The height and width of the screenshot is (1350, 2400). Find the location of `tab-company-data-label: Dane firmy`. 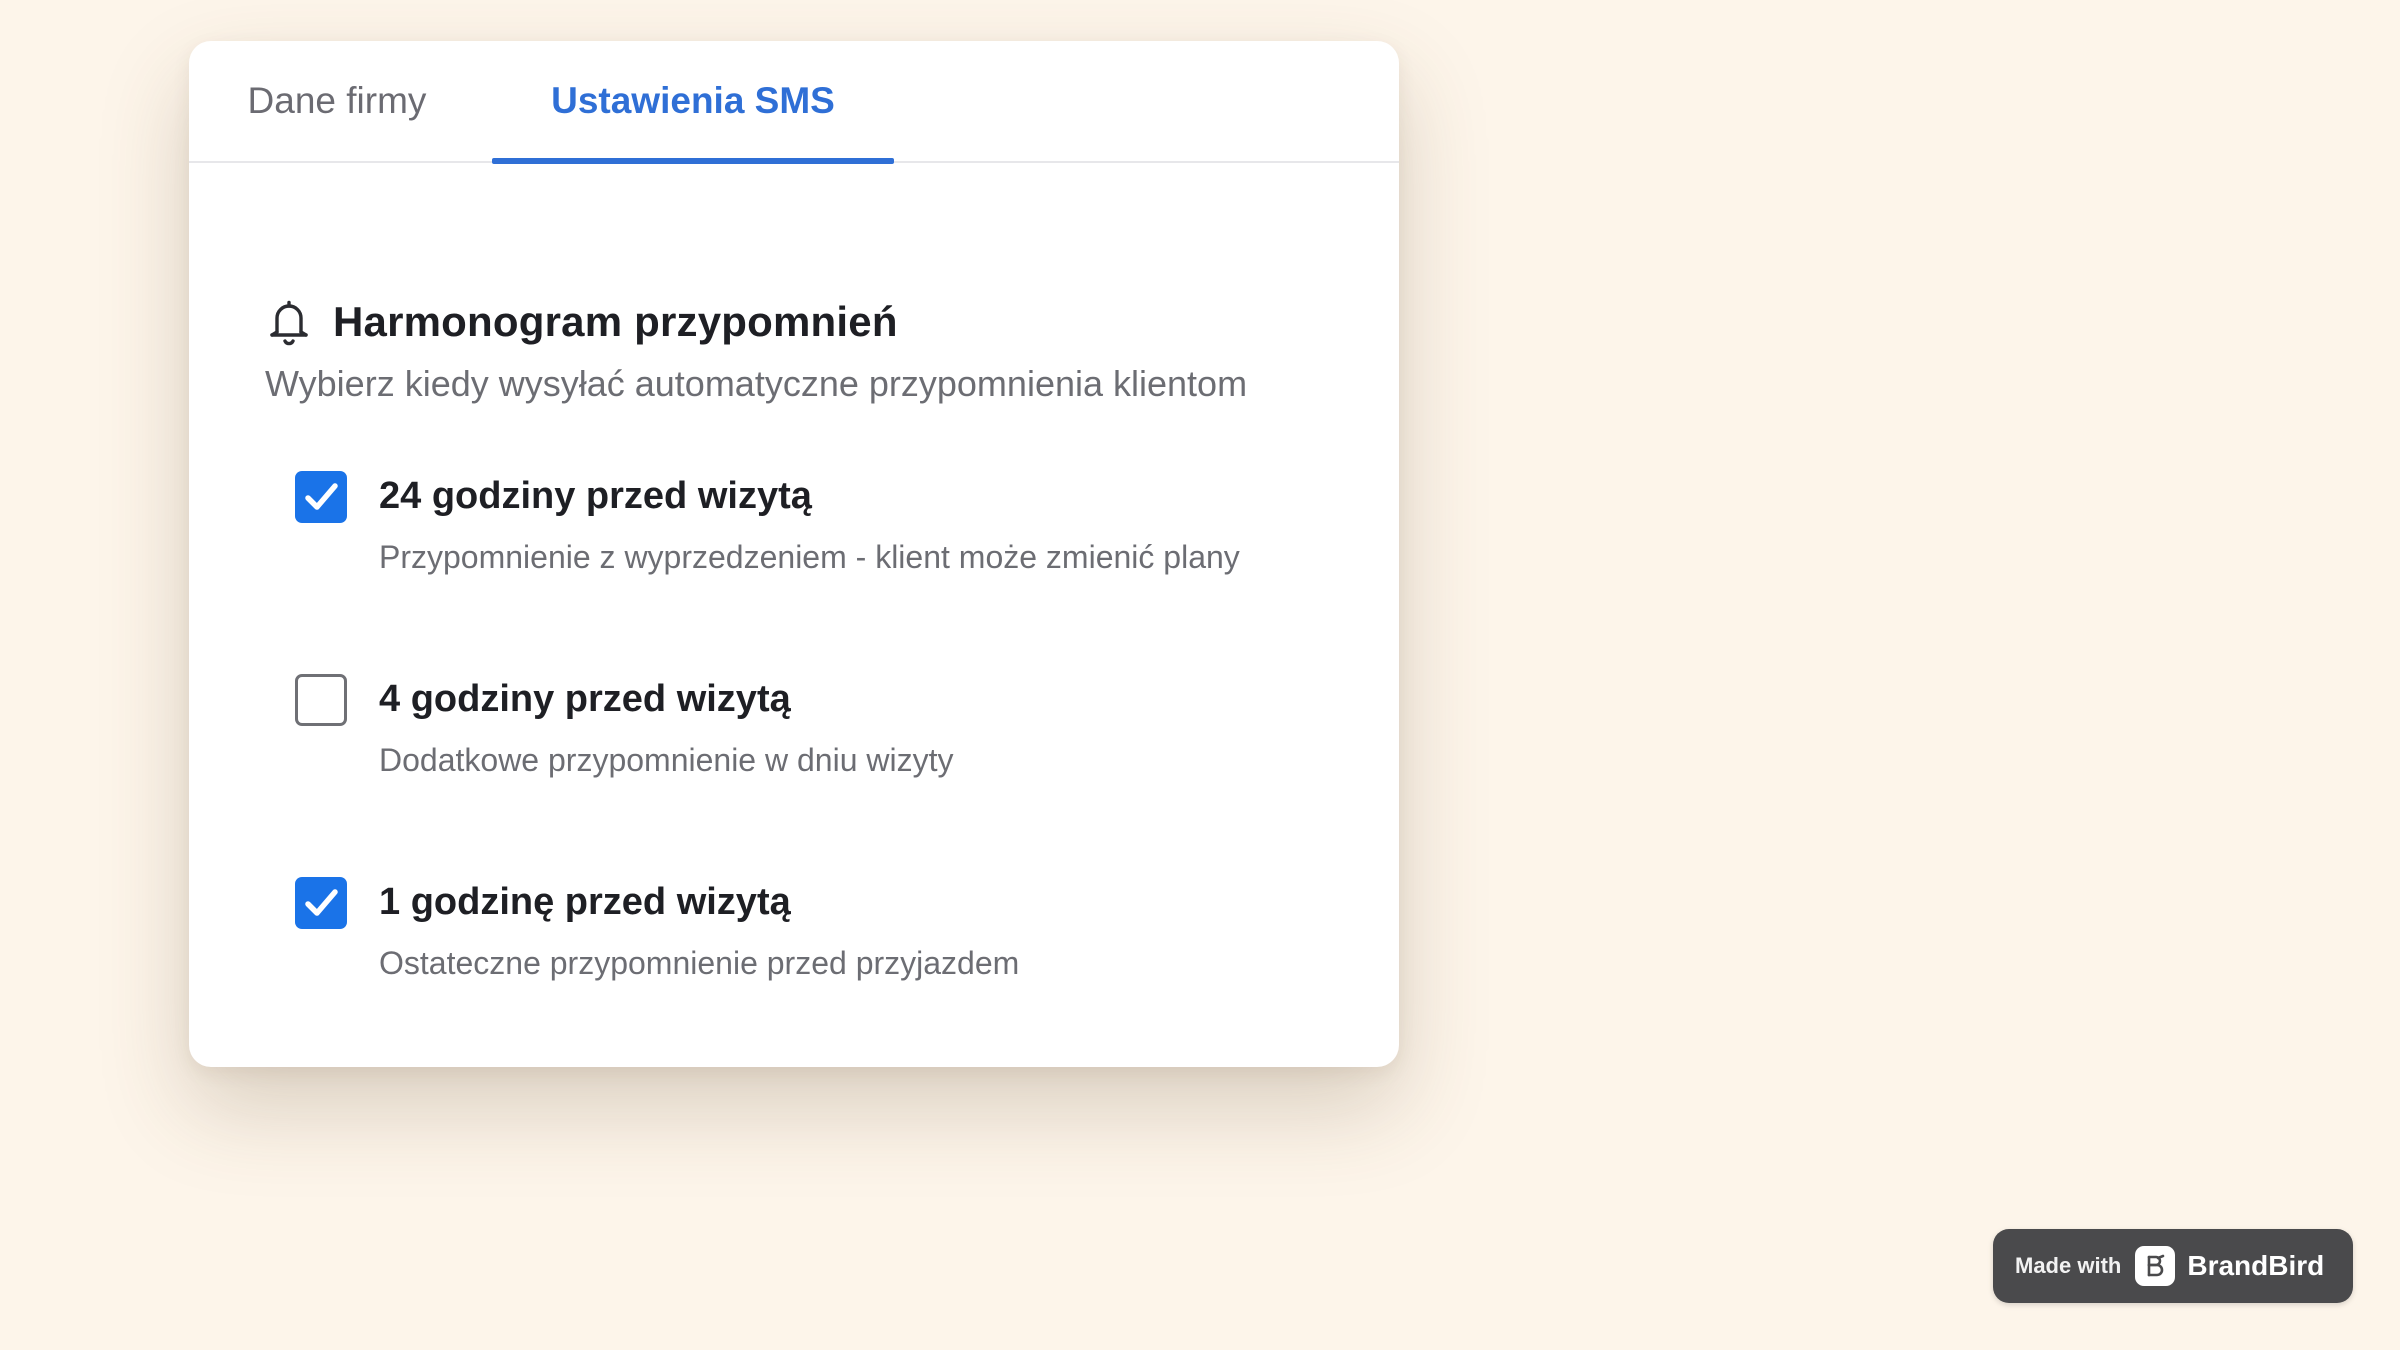

tab-company-data-label: Dane firmy is located at coordinates (337, 100).